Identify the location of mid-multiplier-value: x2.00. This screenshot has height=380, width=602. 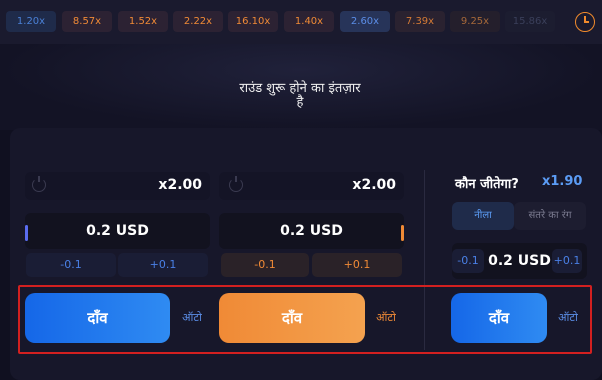
(374, 185).